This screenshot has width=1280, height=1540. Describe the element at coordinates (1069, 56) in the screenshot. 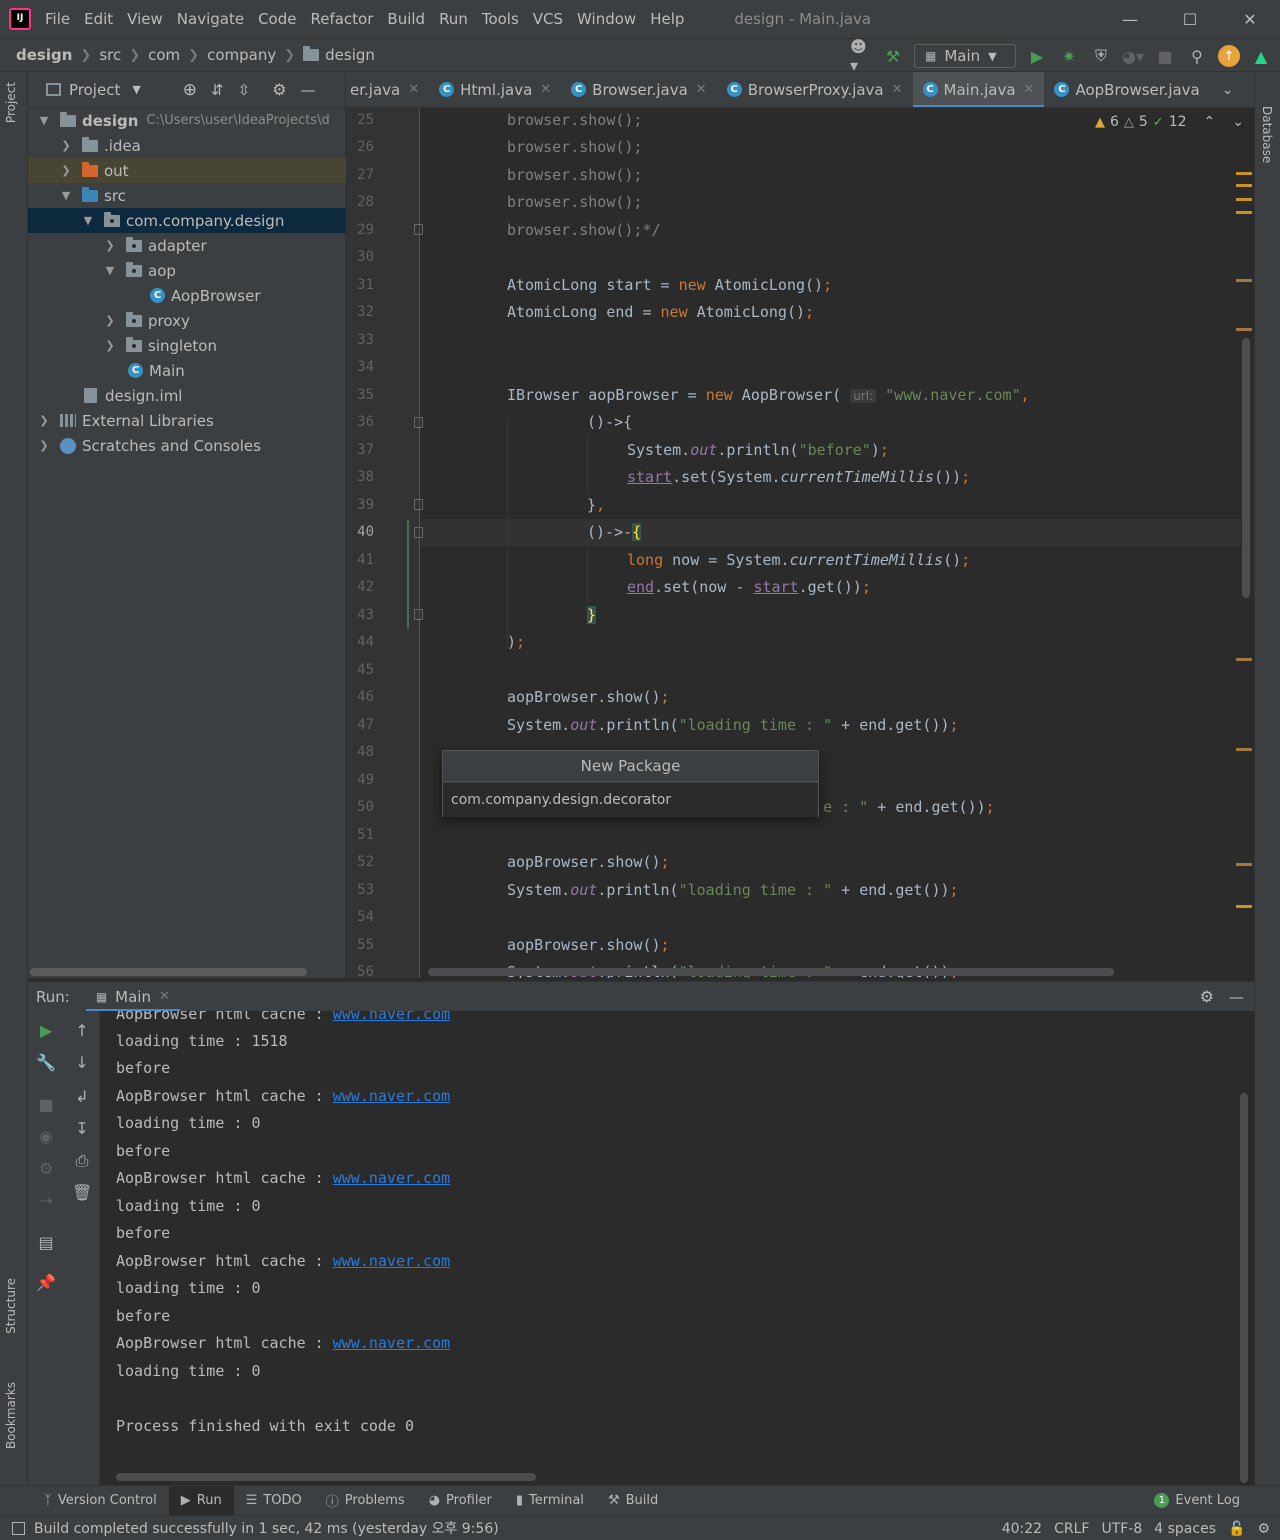

I see `debug-bug-icon: ✷` at that location.